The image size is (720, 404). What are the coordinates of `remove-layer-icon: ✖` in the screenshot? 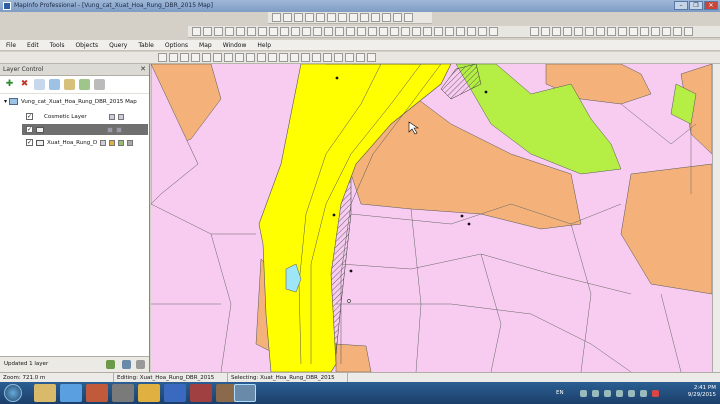 It's located at (24, 84).